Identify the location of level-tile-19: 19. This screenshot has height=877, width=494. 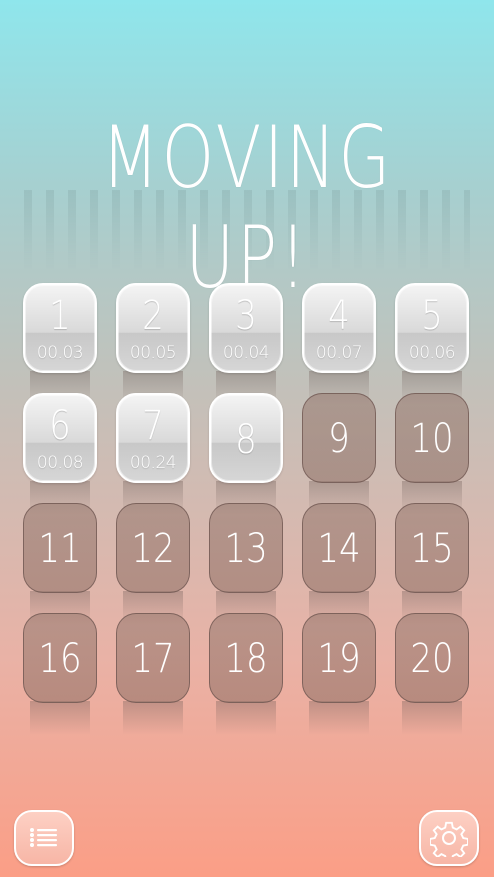
(339, 658).